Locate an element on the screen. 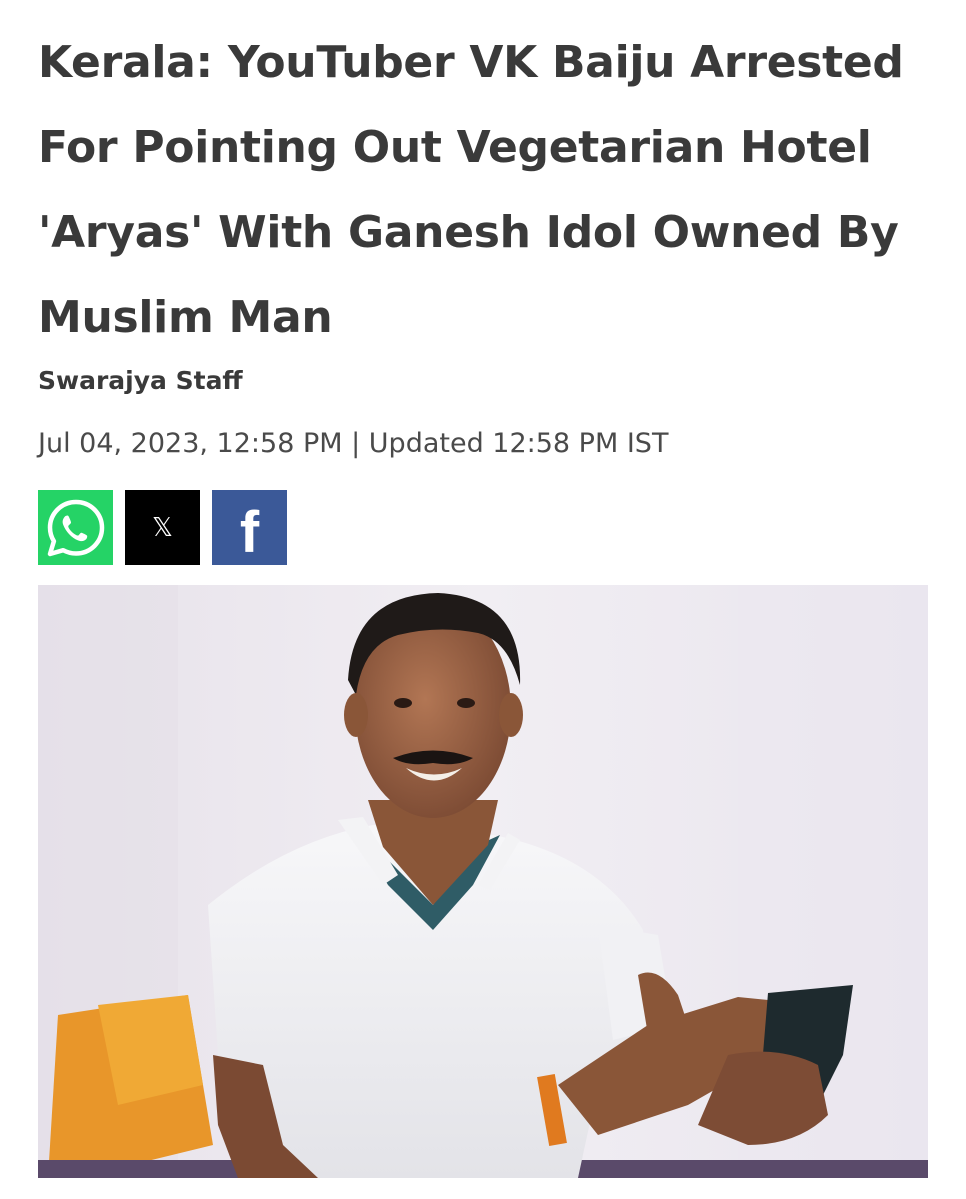 The image size is (966, 1199). facebook-share-button: f is located at coordinates (249, 527).